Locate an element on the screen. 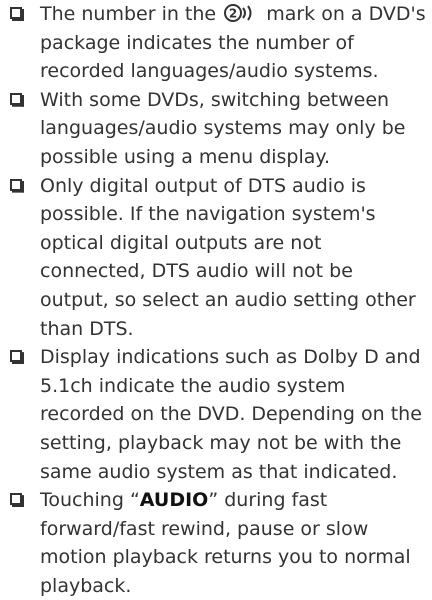 Image resolution: width=432 pixels, height=600 pixels. audio-button-label: AUDIO is located at coordinates (174, 500).